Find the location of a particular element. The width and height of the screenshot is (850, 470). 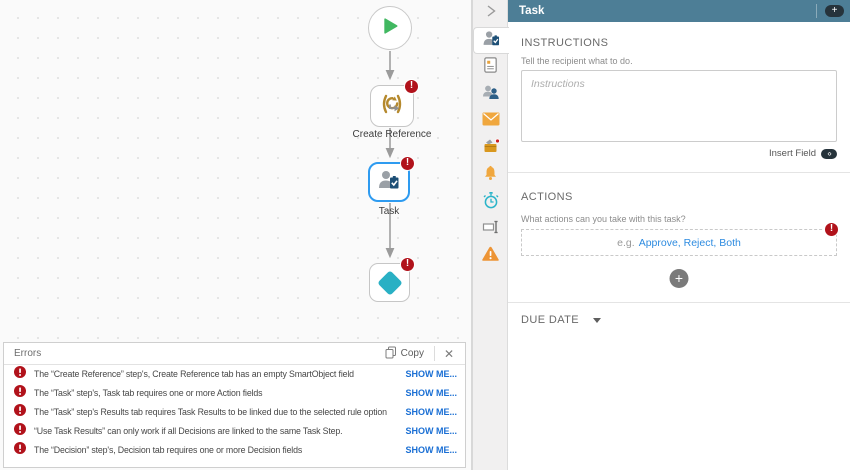

decision-icon is located at coordinates (389, 282).